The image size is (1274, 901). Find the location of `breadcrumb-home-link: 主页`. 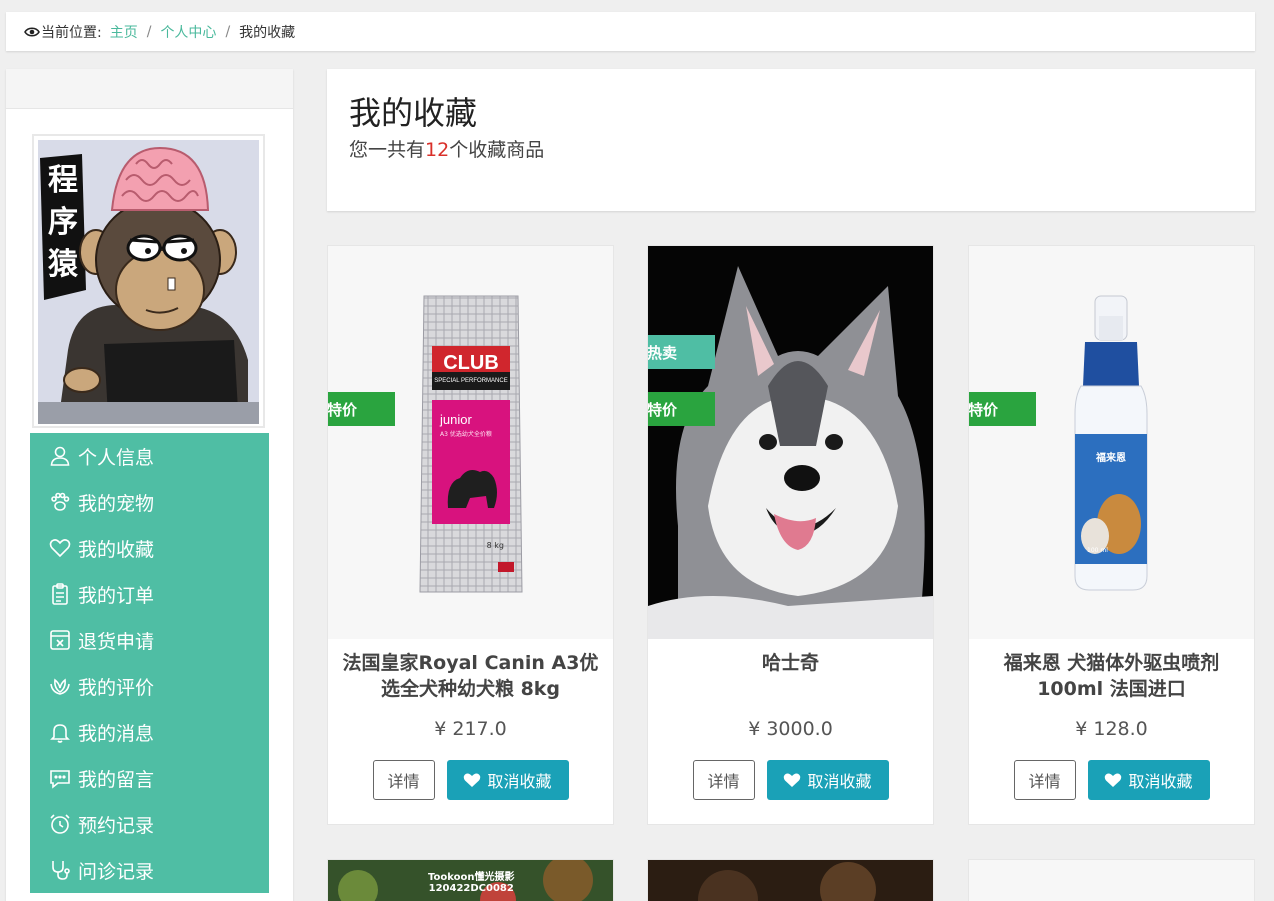

breadcrumb-home-link: 主页 is located at coordinates (124, 32).